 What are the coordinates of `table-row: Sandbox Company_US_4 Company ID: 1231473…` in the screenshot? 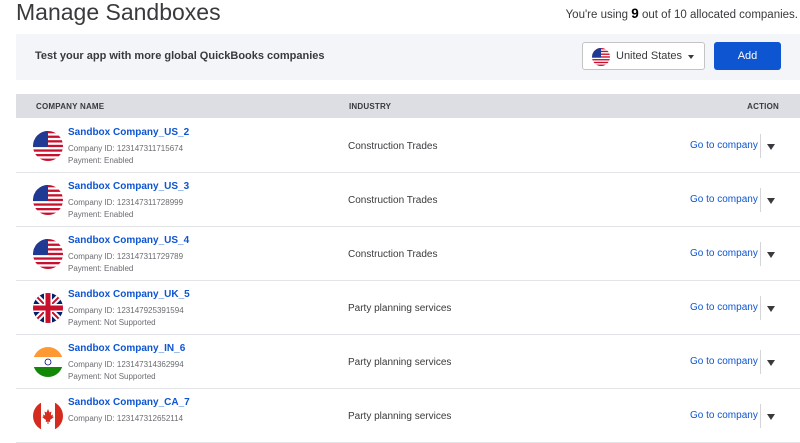 It's located at (408, 254).